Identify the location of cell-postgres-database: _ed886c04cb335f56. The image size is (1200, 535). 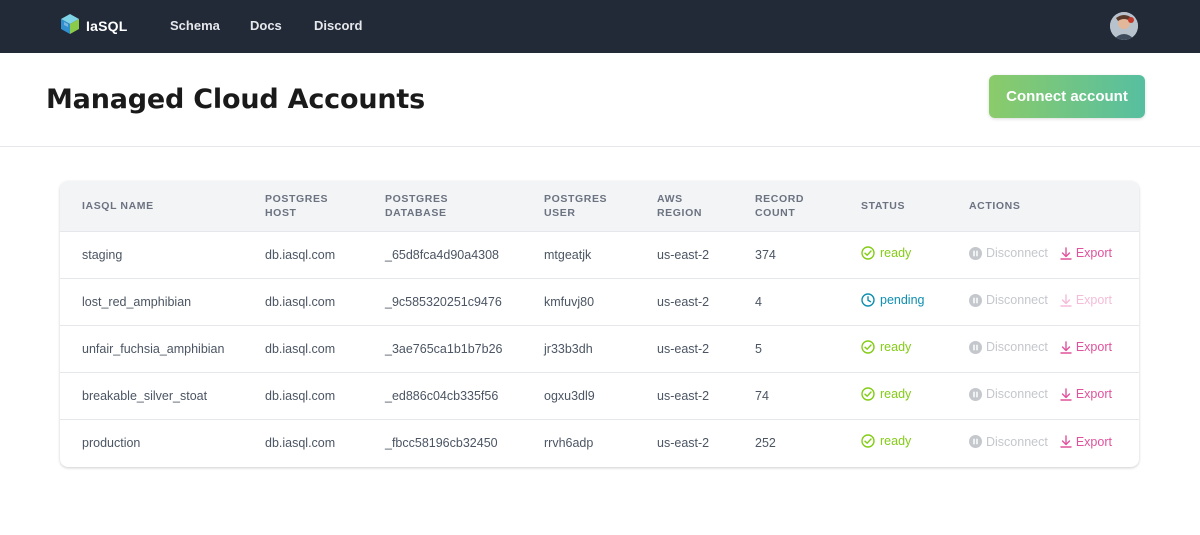
(442, 395).